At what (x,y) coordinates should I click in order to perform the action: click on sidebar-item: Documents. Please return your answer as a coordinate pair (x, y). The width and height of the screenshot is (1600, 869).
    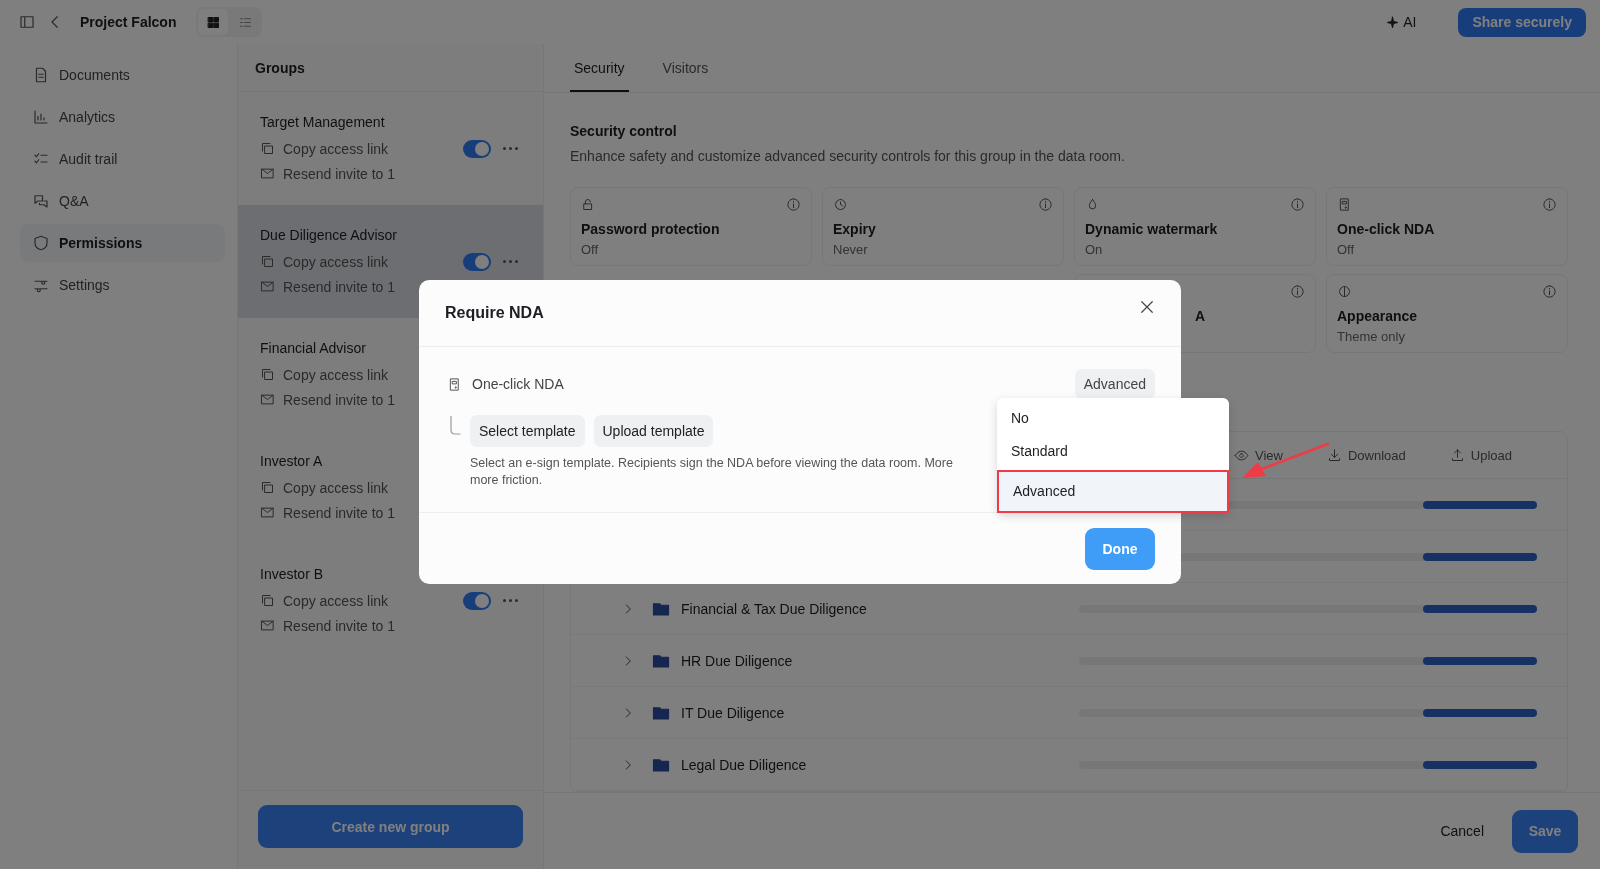
    Looking at the image, I should click on (122, 75).